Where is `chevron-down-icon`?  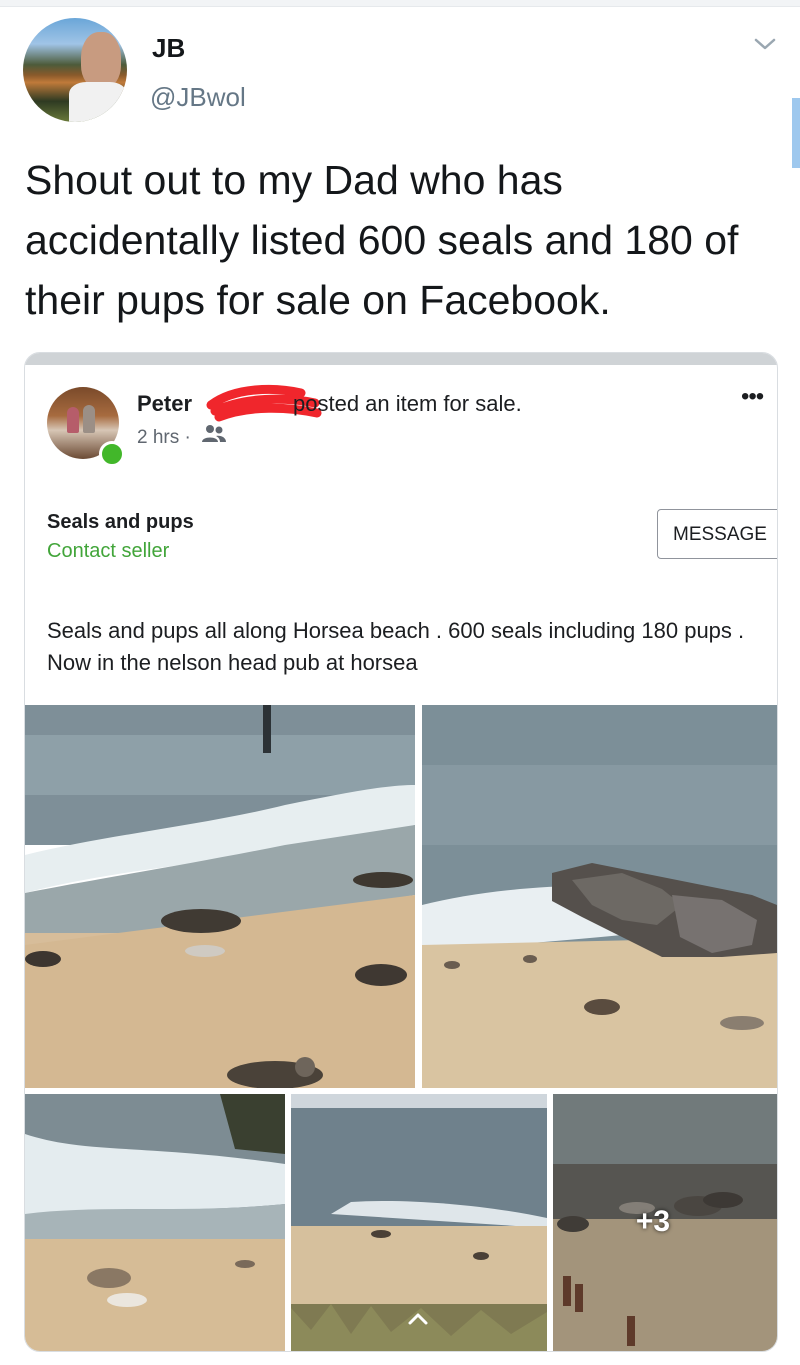
chevron-down-icon is located at coordinates (765, 44).